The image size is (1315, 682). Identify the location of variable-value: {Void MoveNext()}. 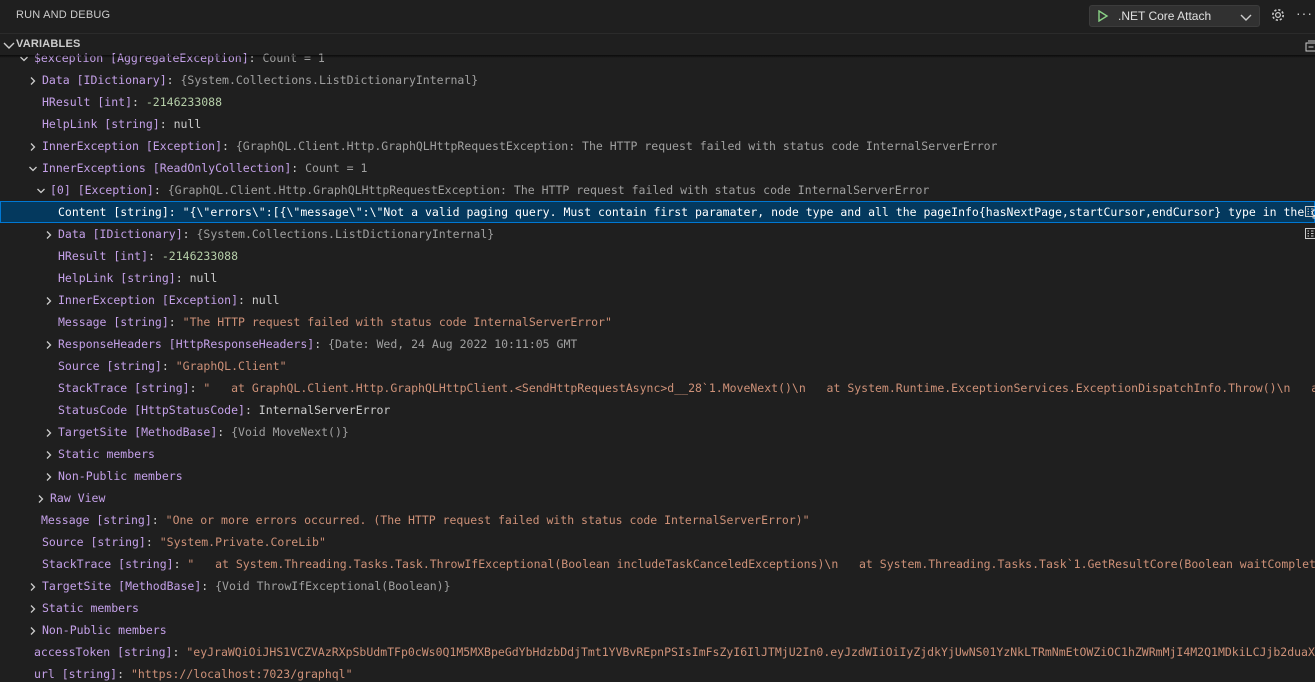
(290, 432).